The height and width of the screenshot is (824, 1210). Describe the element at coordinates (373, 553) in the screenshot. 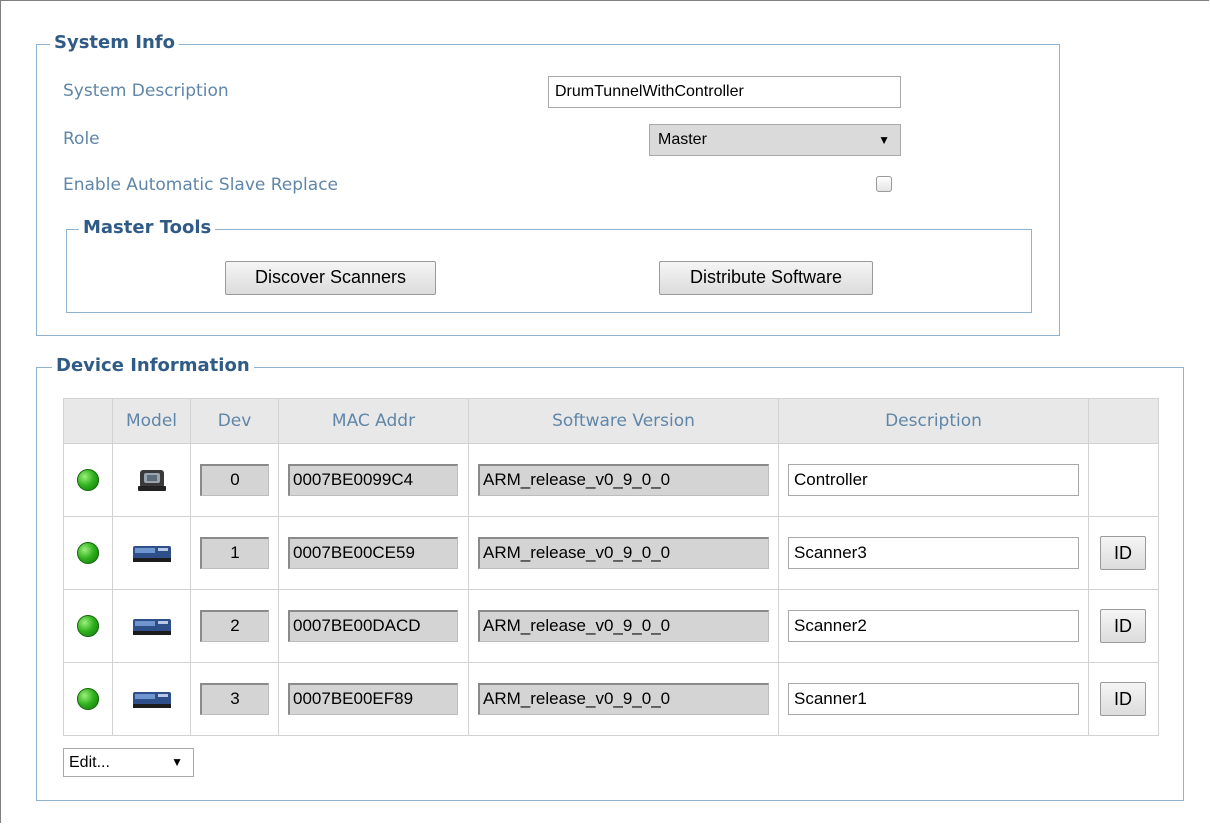

I see `mac-field: 0007BE00CE59` at that location.